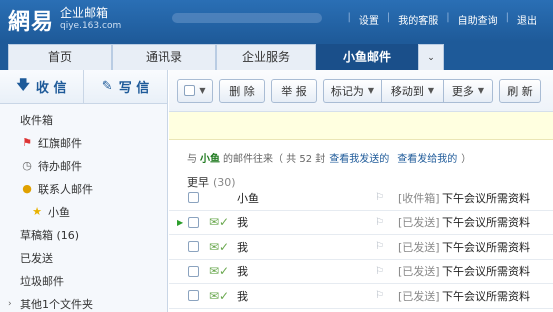 Image resolution: width=553 pixels, height=312 pixels. I want to click on top-links: | 设置 | 我的客服 | 自助查询 | 退出, so click(447, 19).